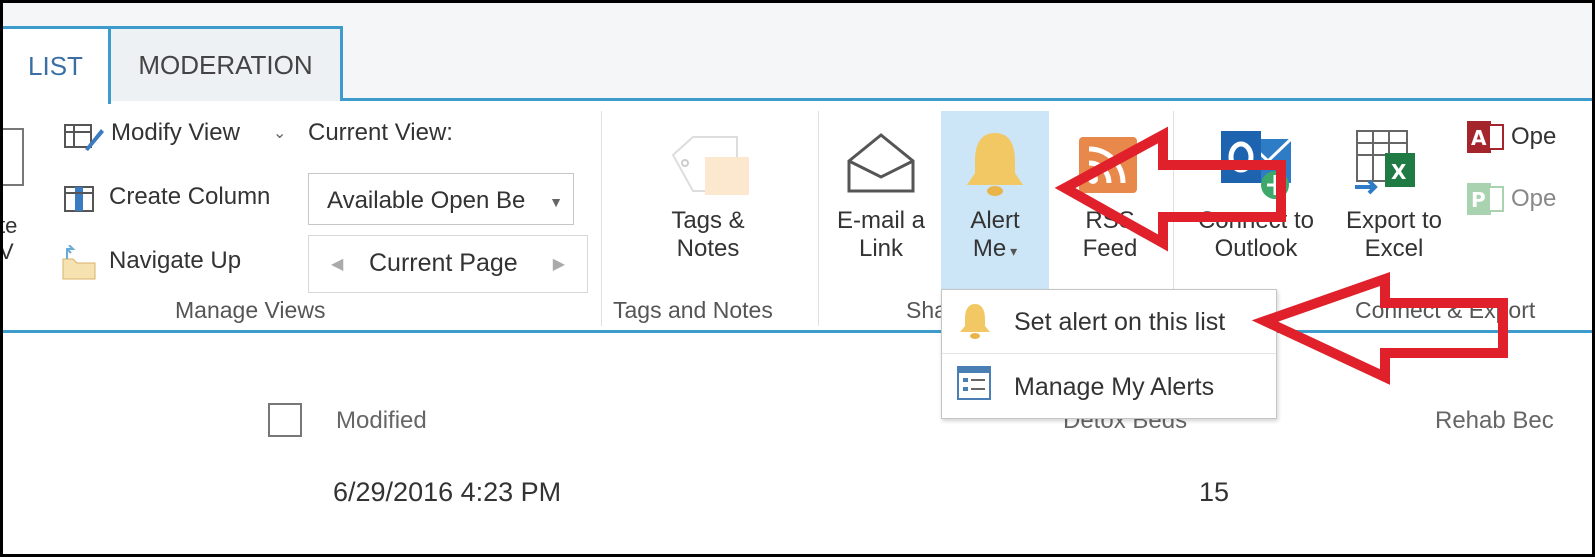  Describe the element at coordinates (380, 132) in the screenshot. I see `current-view-label: Current View:` at that location.